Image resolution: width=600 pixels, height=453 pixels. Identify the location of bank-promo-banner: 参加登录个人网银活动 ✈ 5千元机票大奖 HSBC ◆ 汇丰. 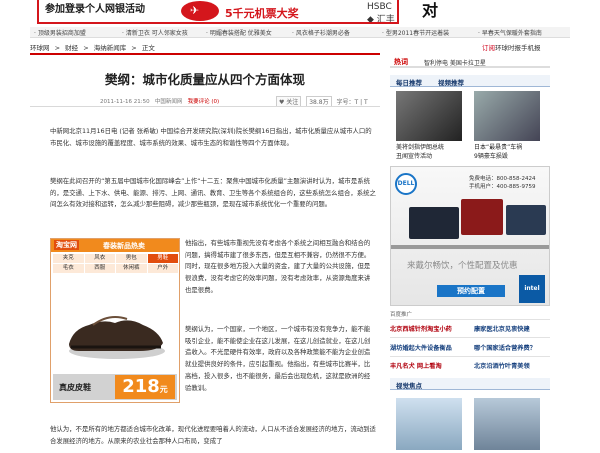
(218, 12).